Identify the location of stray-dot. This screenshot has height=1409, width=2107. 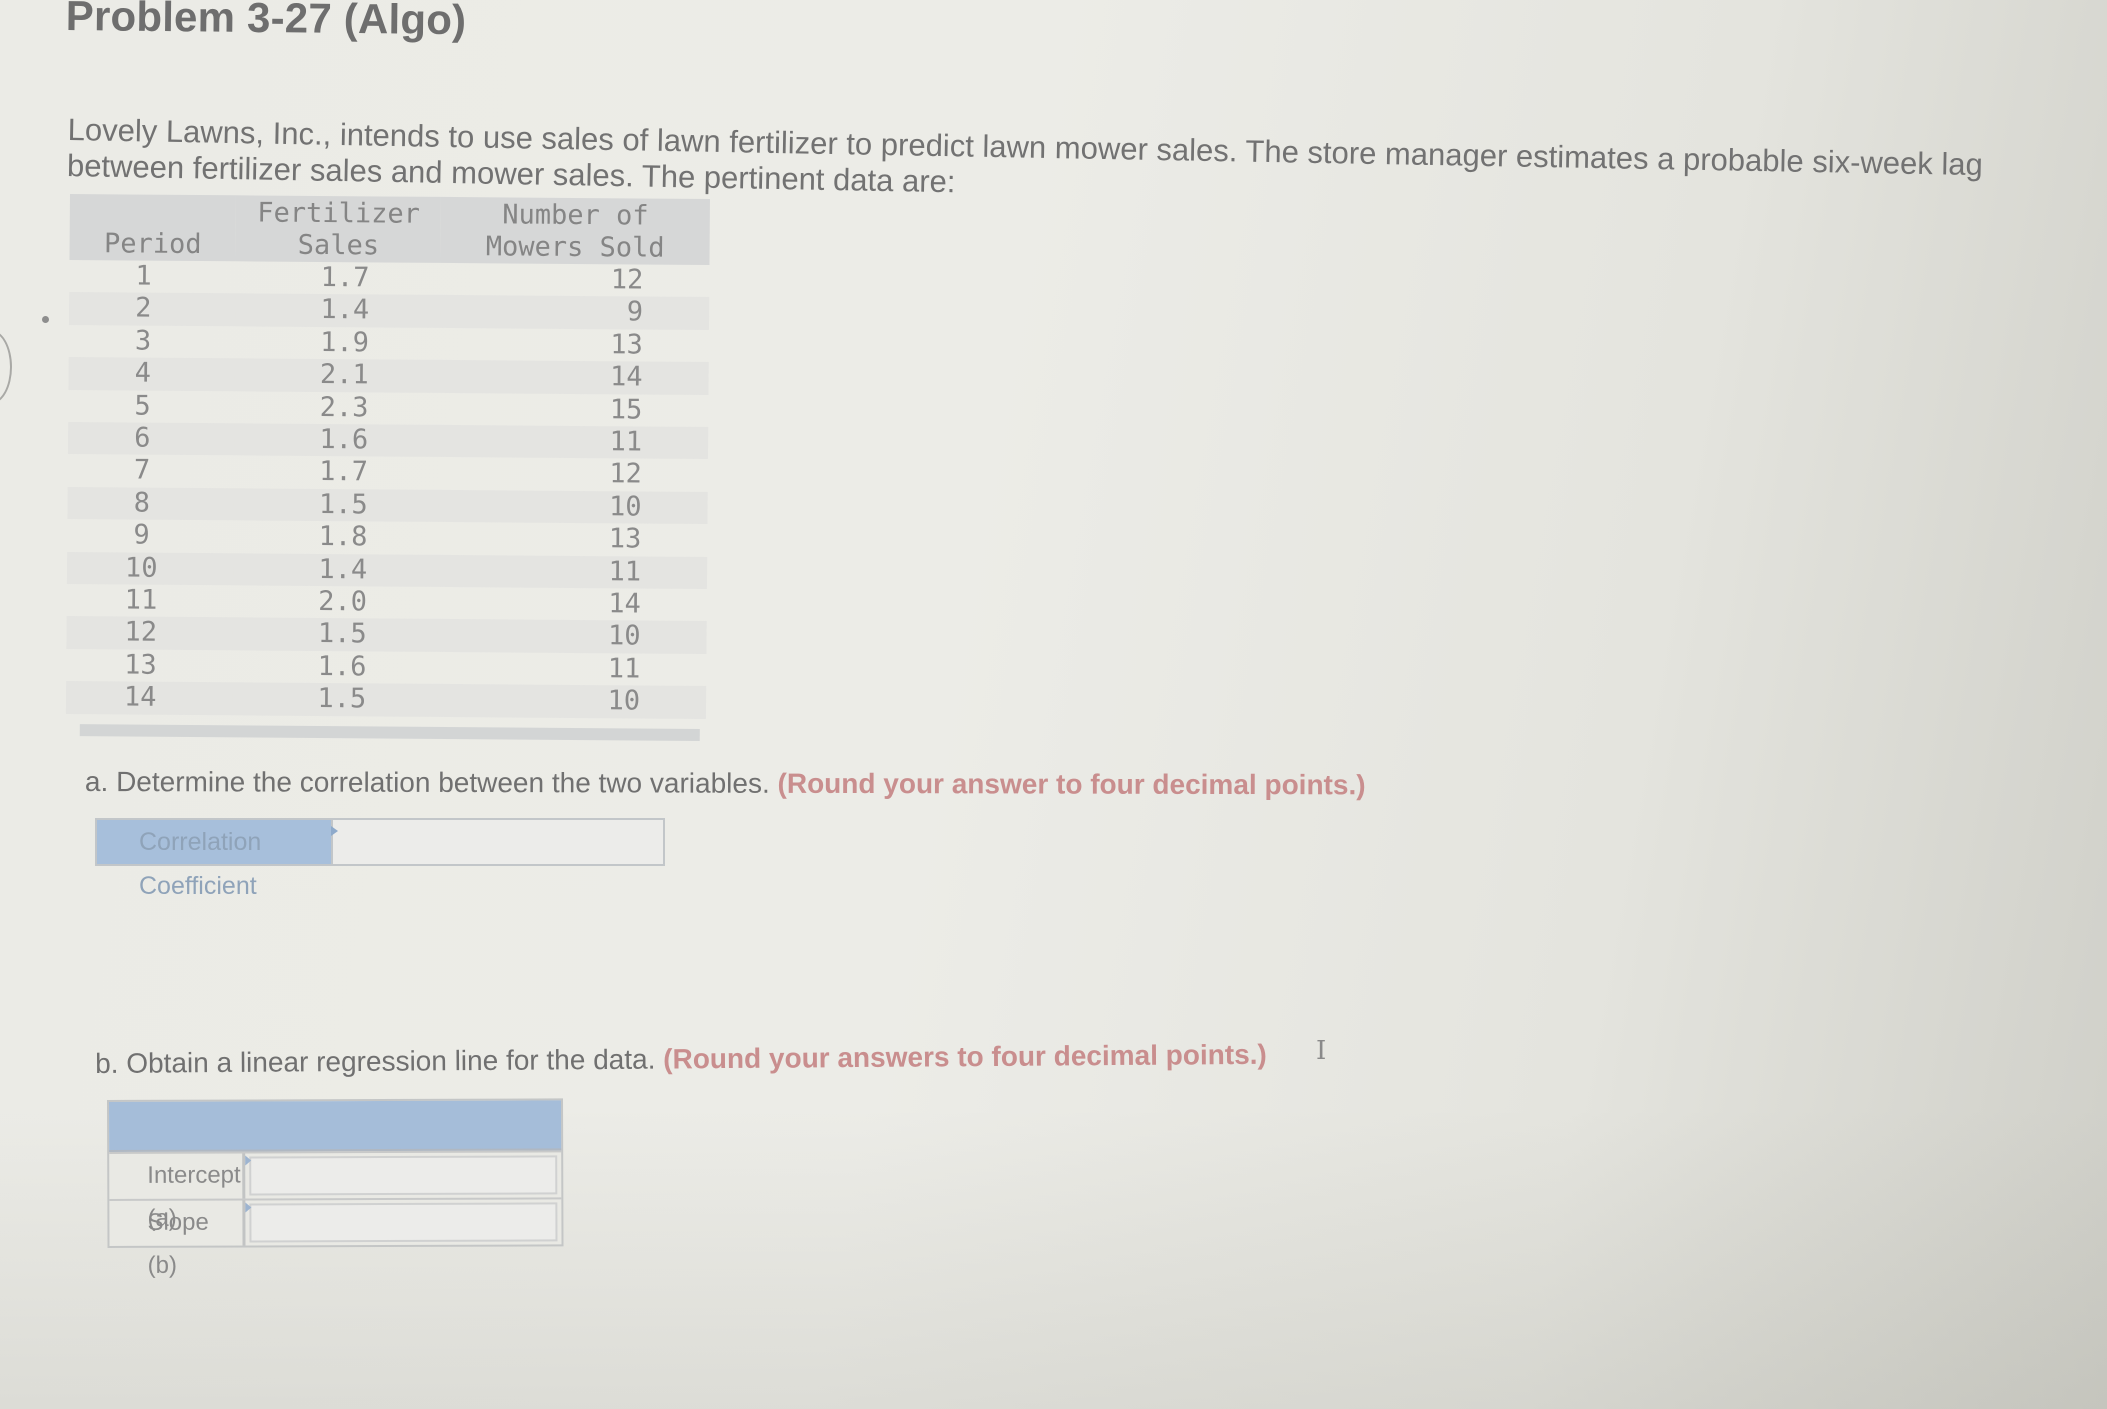
(45, 319).